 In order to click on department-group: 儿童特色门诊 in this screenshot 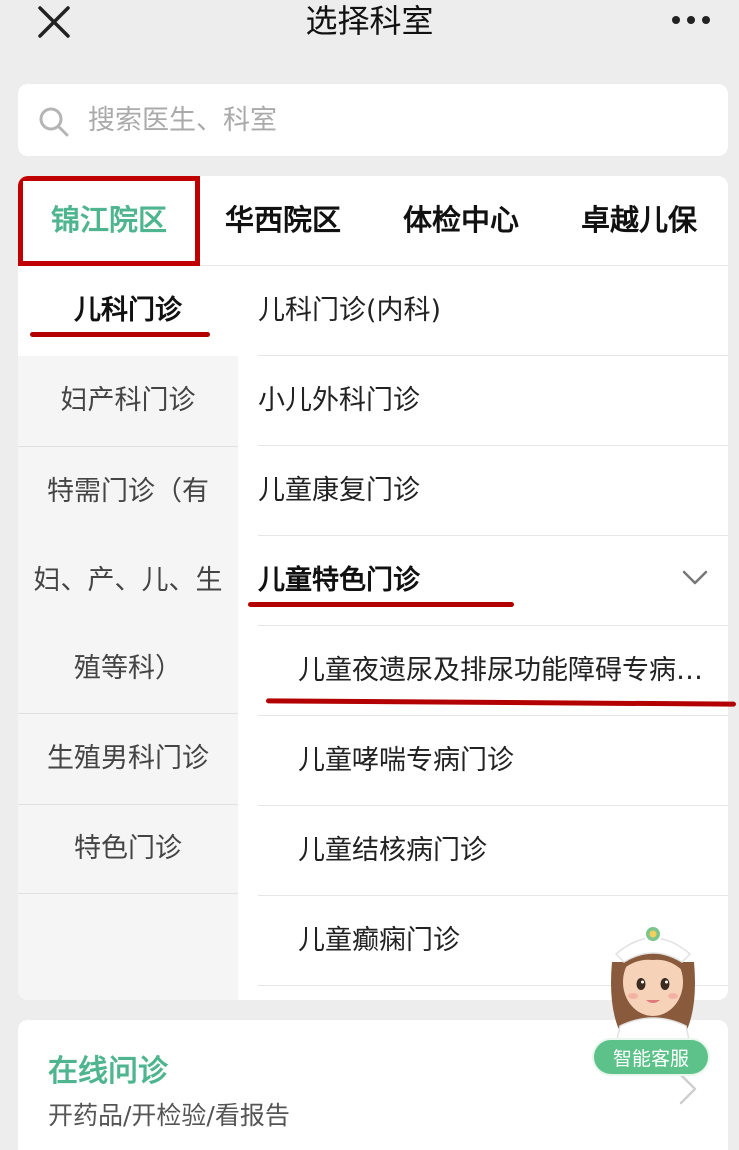, I will do `click(493, 581)`.